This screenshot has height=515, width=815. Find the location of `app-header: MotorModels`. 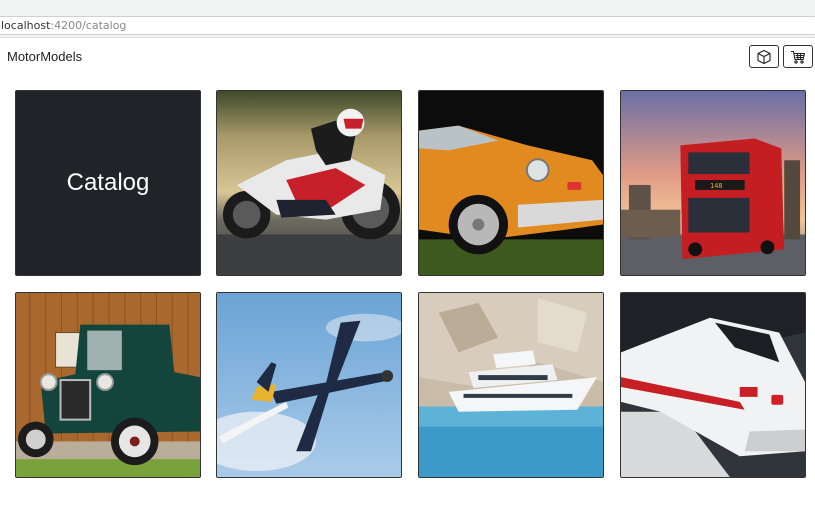

app-header: MotorModels is located at coordinates (407, 57).